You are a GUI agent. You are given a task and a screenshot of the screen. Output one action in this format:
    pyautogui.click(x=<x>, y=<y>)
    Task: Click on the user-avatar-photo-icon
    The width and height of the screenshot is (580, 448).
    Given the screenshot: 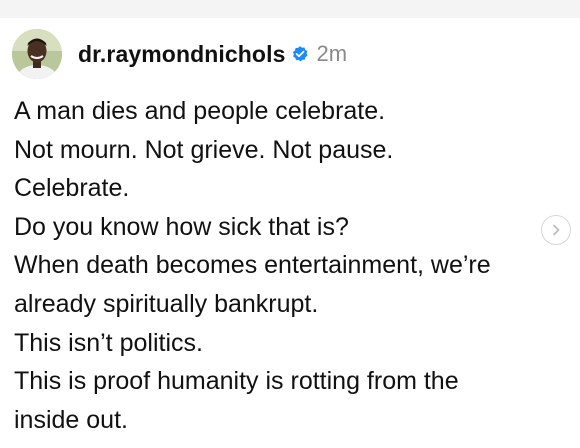 What is the action you would take?
    pyautogui.click(x=37, y=54)
    